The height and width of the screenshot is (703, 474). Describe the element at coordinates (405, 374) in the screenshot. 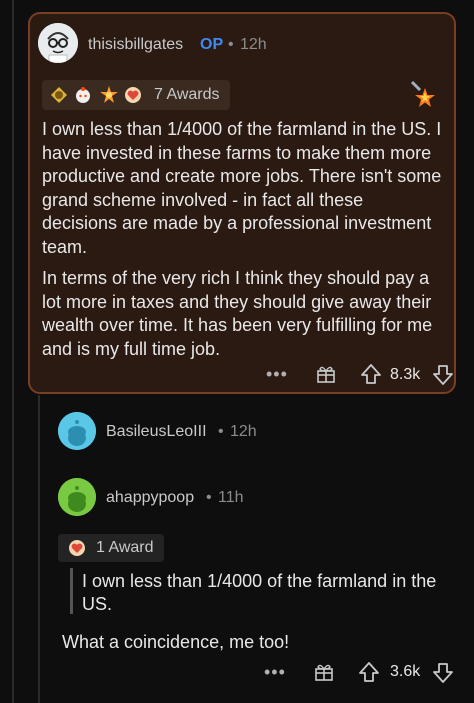

I see `score: 8.3k` at that location.